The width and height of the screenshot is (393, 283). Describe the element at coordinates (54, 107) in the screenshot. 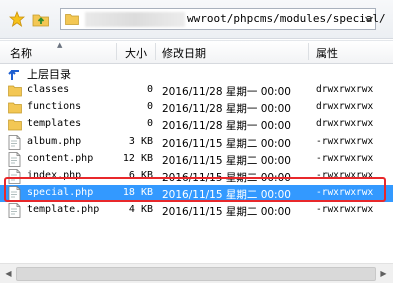

I see `file-name: functions` at that location.